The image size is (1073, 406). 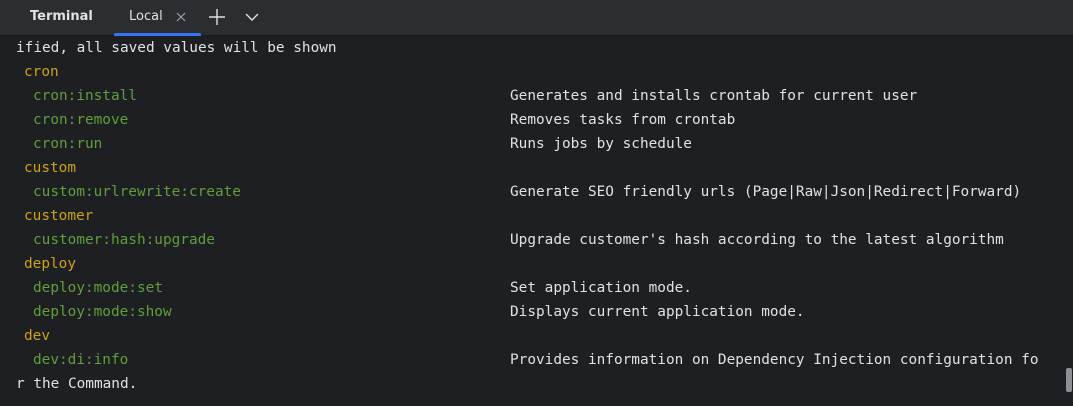 What do you see at coordinates (85, 96) in the screenshot?
I see `command-name: cron:install` at bounding box center [85, 96].